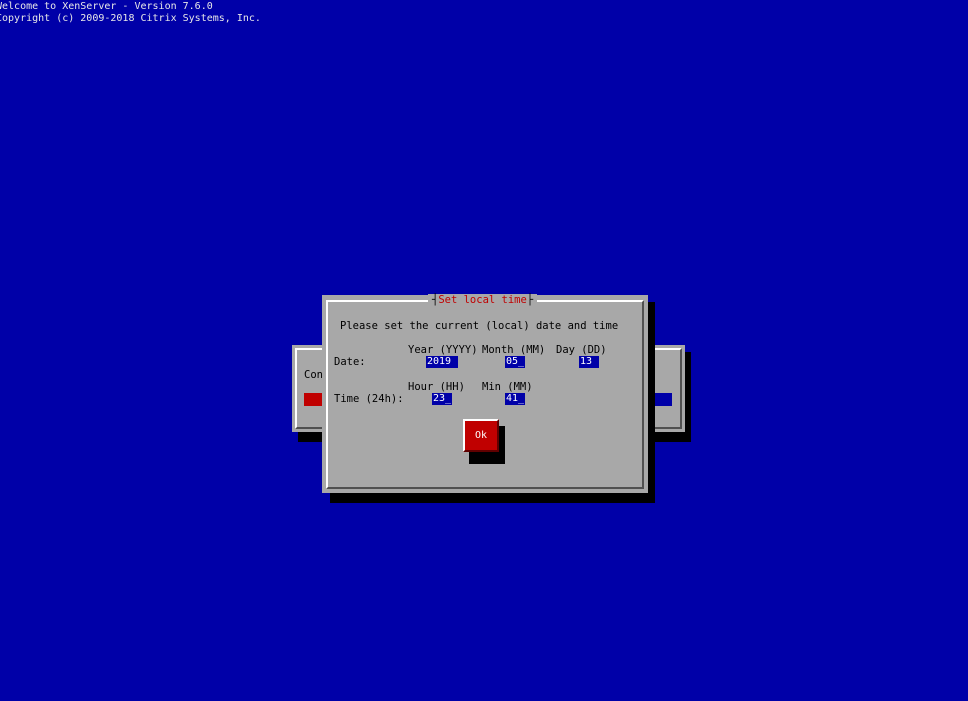 The image size is (968, 701). I want to click on year-input: 2019, so click(442, 362).